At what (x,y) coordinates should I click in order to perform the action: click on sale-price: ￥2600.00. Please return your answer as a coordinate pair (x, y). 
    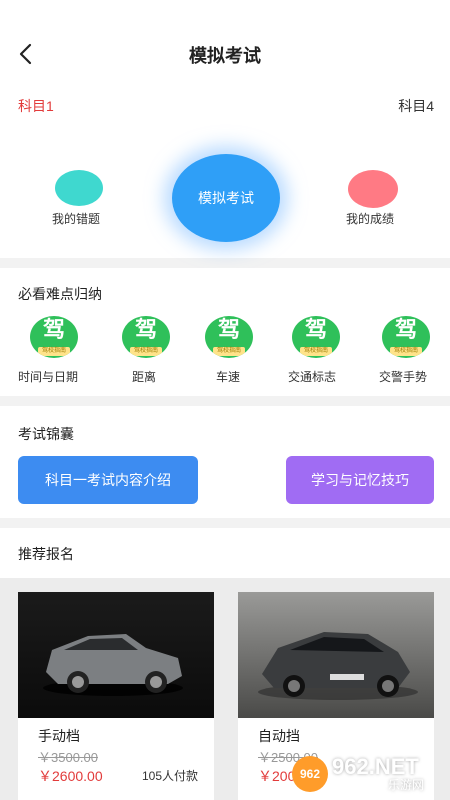
    Looking at the image, I should click on (70, 776).